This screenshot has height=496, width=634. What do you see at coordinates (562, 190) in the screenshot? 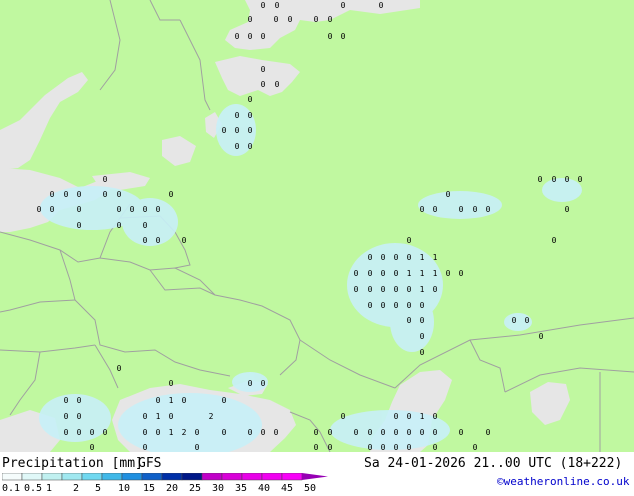
I see `precip-area-northeast` at bounding box center [562, 190].